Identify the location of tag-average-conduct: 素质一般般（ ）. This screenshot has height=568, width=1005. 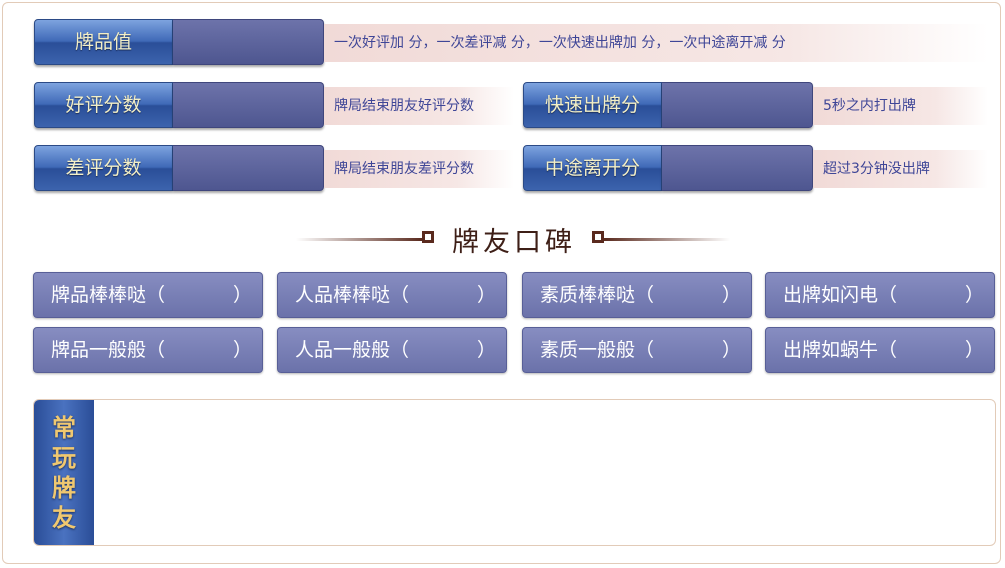
(637, 350).